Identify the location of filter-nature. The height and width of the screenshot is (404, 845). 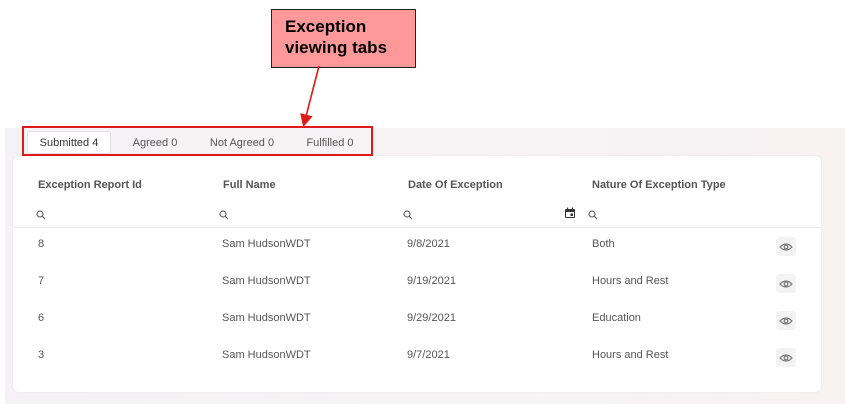
(665, 215).